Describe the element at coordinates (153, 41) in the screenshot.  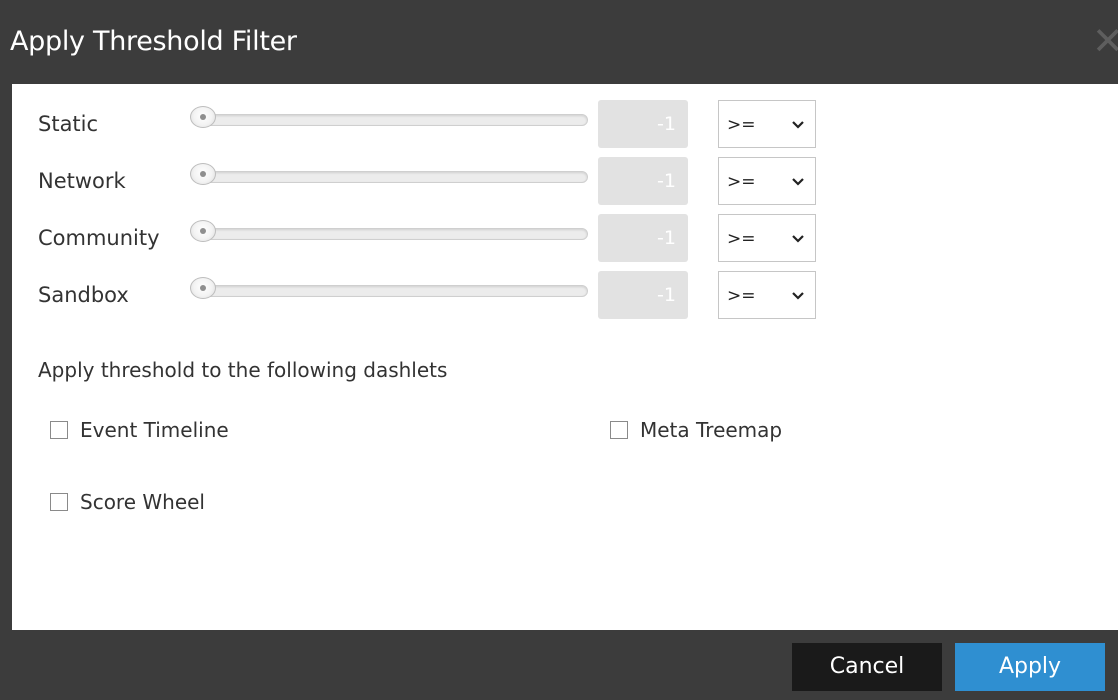
I see `dialog-title: Apply Threshold Filter` at that location.